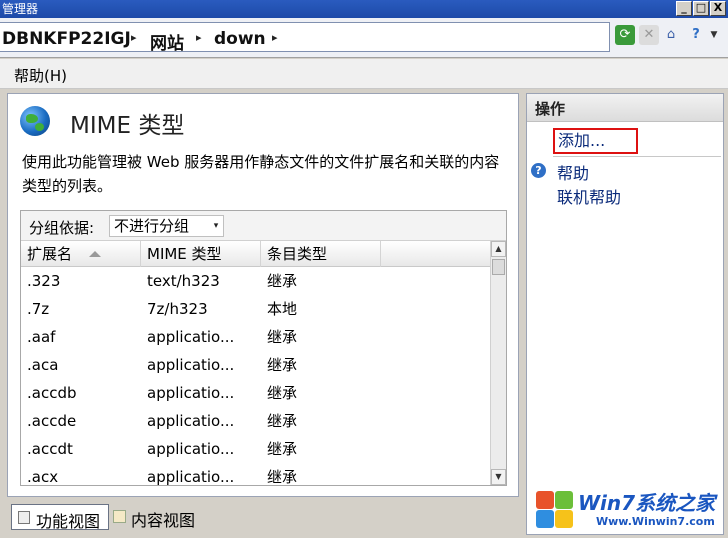 The image size is (728, 538). What do you see at coordinates (718, 8) in the screenshot?
I see `close-button: X` at bounding box center [718, 8].